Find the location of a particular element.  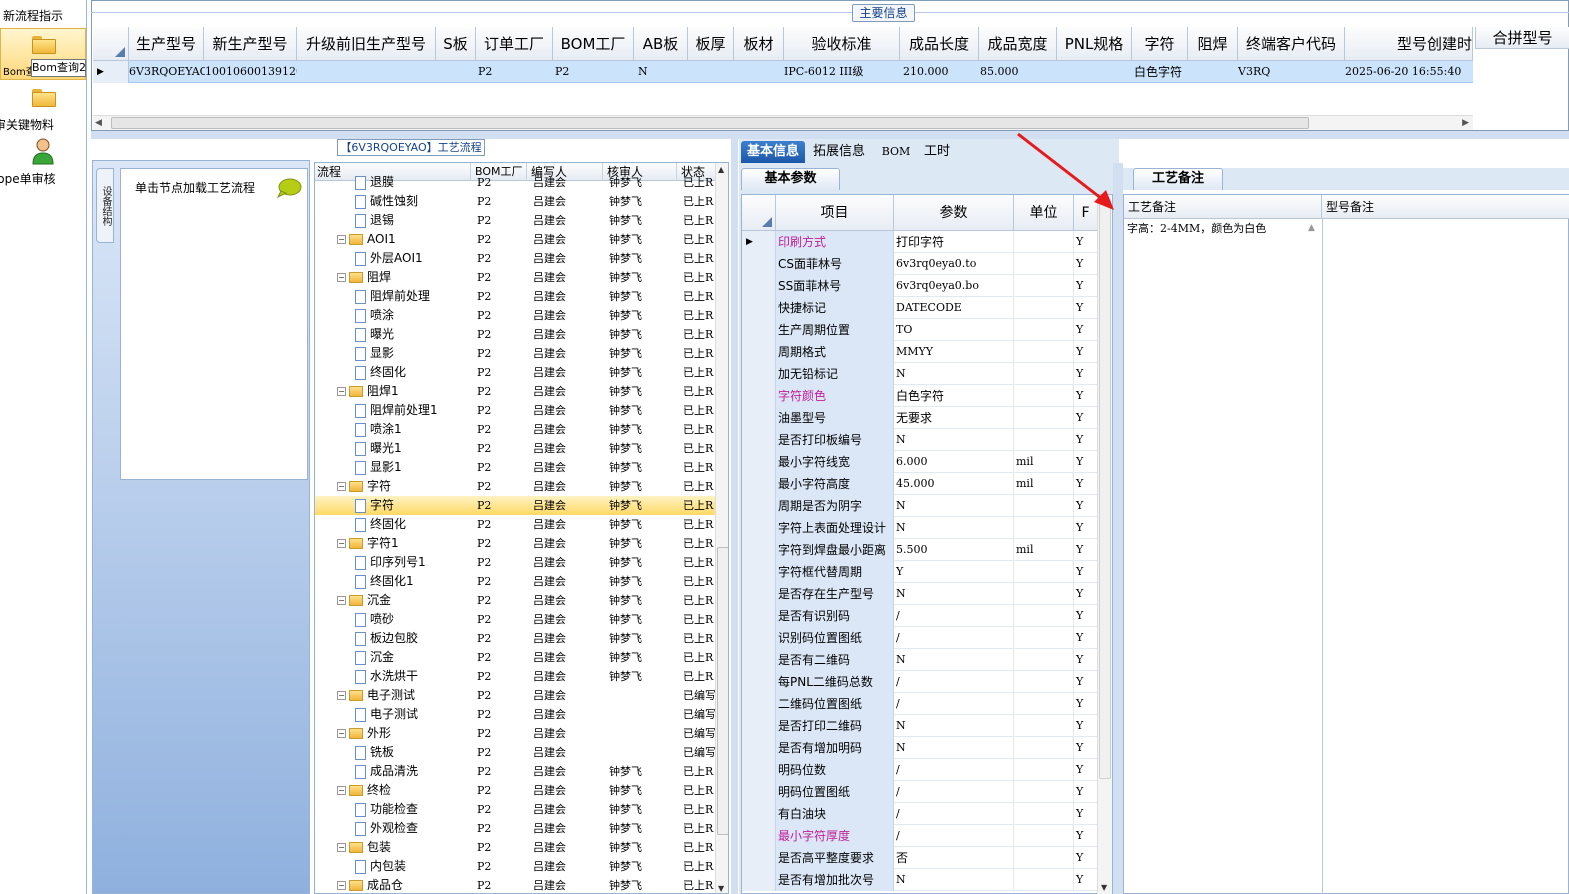

tree-row: 沉金 P2 吕建会 钟梦飞 已上R is located at coordinates (521, 657).